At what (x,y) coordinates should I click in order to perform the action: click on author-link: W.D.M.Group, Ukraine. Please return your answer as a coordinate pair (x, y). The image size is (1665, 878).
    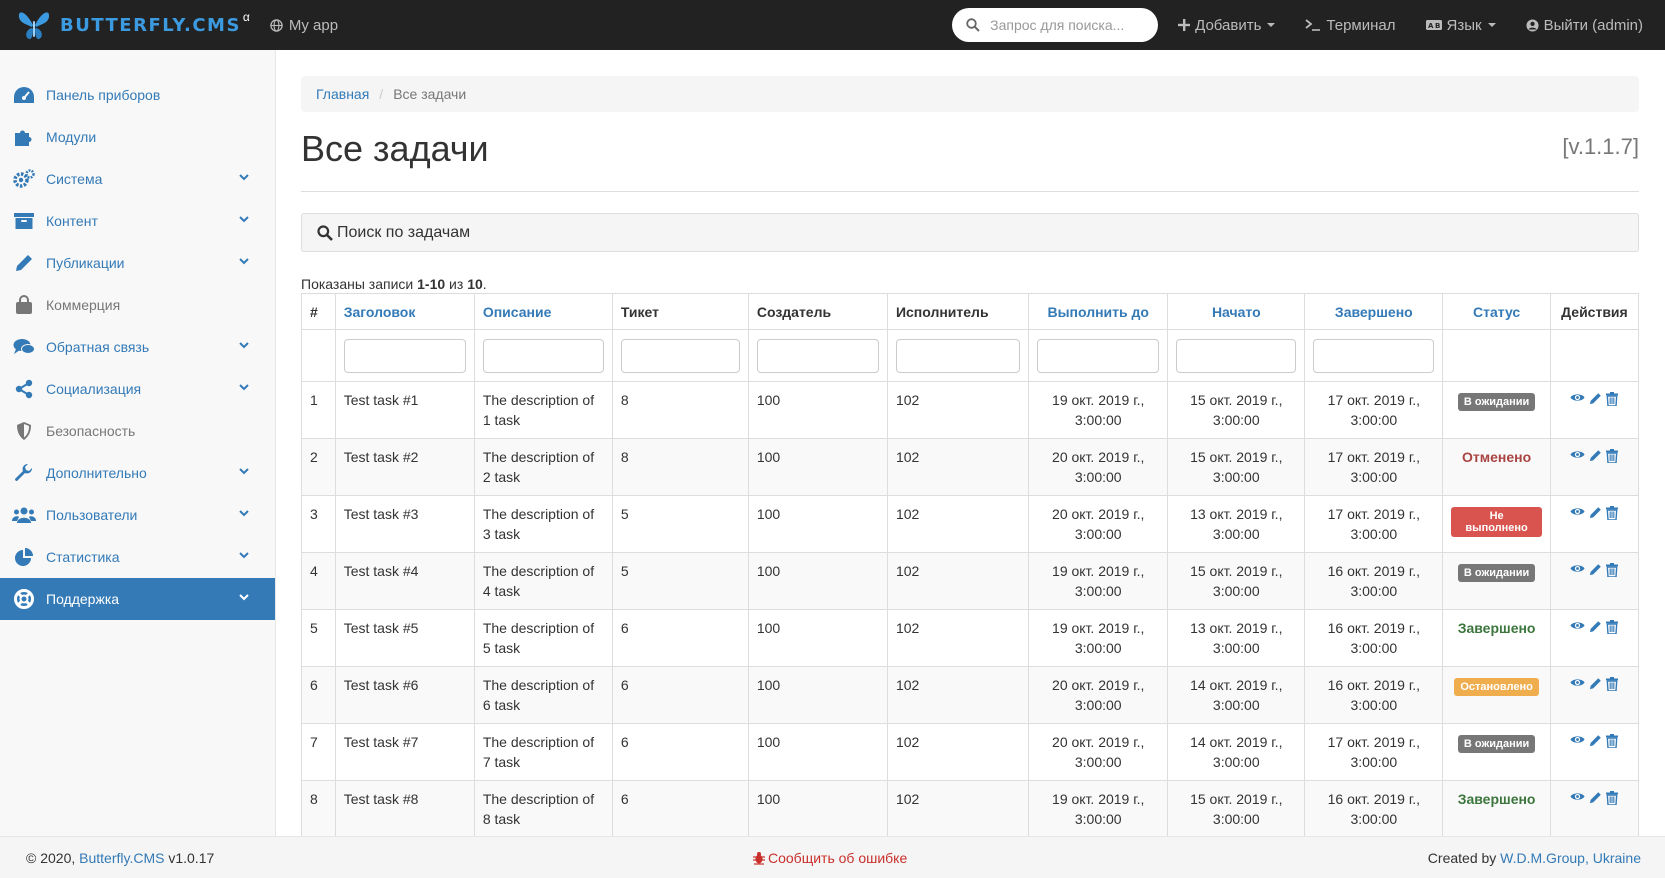
    Looking at the image, I should click on (1570, 858).